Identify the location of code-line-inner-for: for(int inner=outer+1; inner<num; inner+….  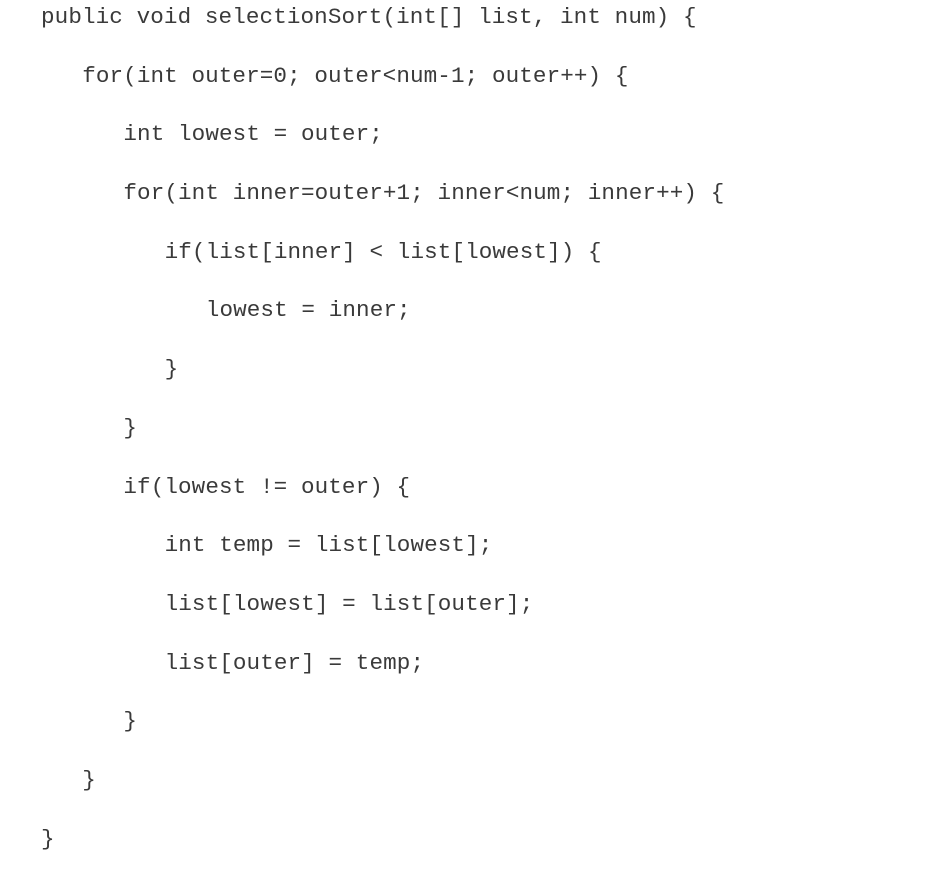
(424, 193).